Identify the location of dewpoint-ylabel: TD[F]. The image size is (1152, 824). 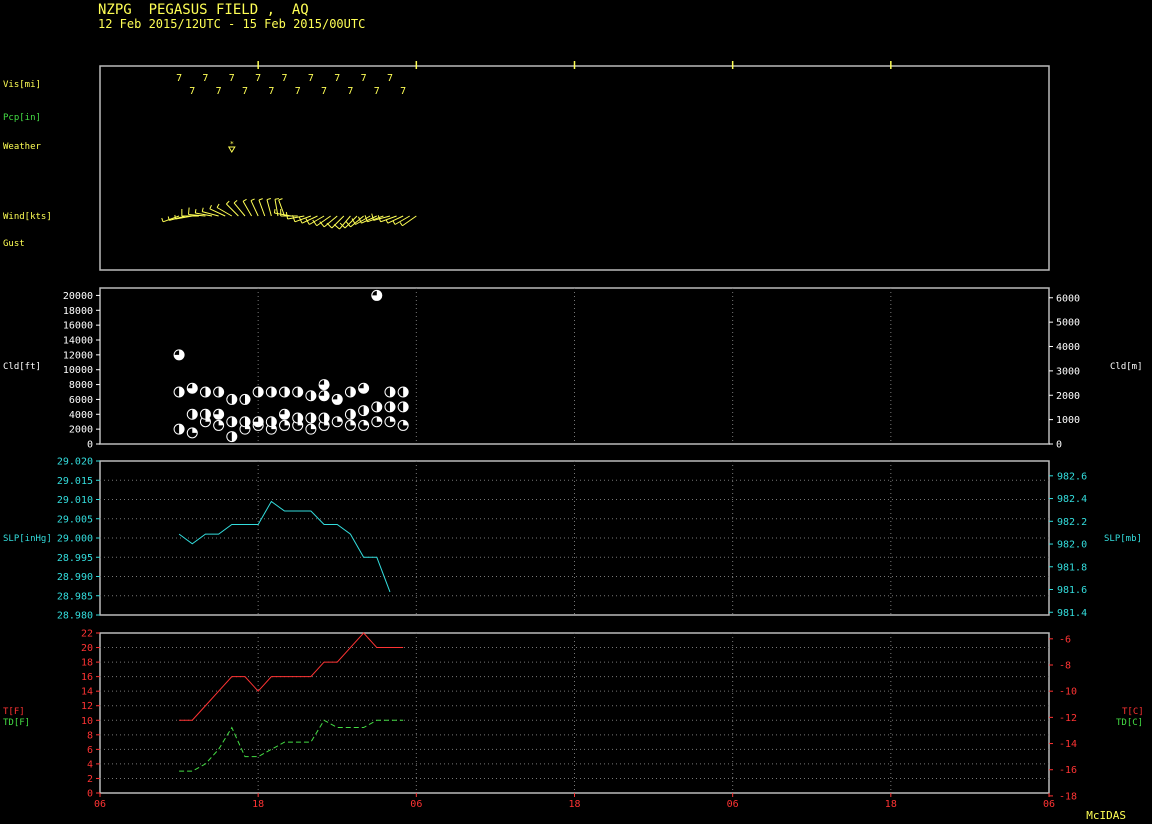
(16, 723).